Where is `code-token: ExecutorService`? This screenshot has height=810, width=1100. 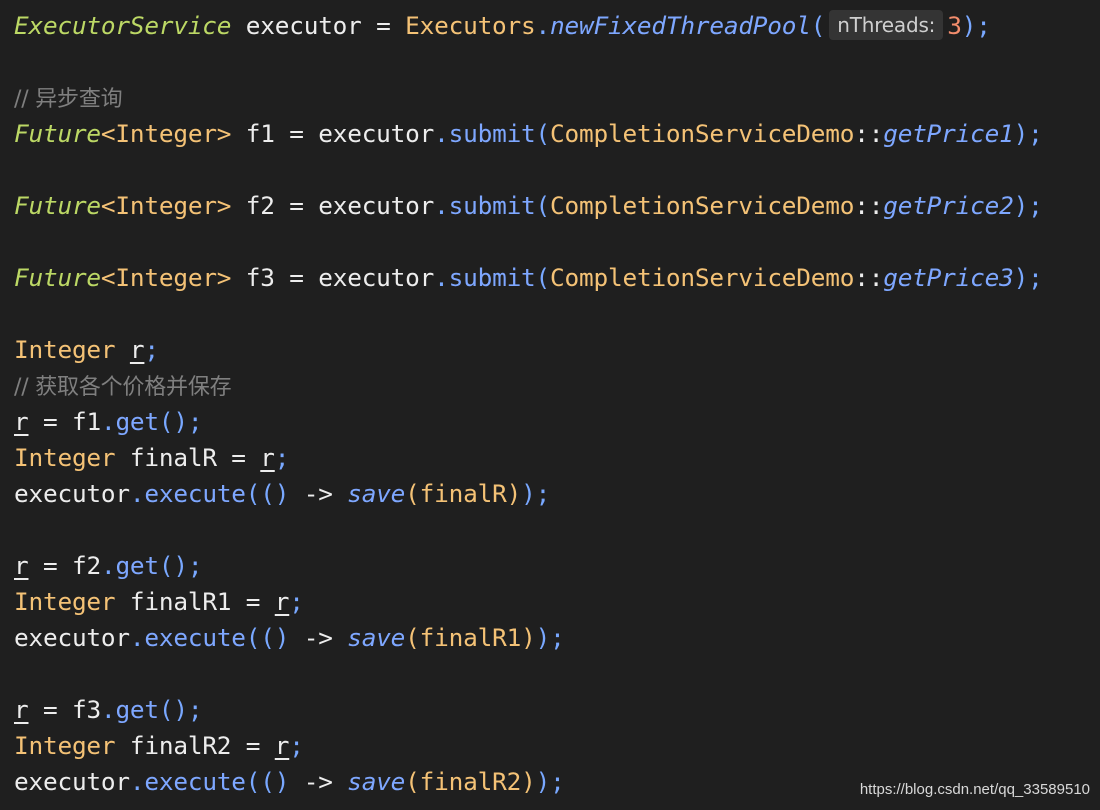 code-token: ExecutorService is located at coordinates (123, 25).